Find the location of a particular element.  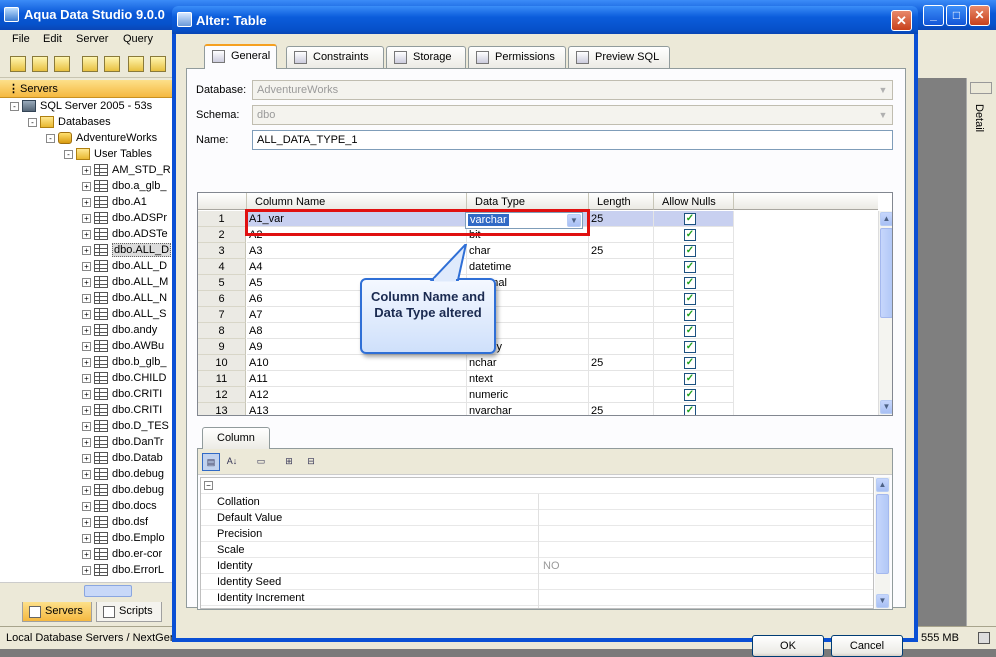

tab-column: Column is located at coordinates (236, 438).